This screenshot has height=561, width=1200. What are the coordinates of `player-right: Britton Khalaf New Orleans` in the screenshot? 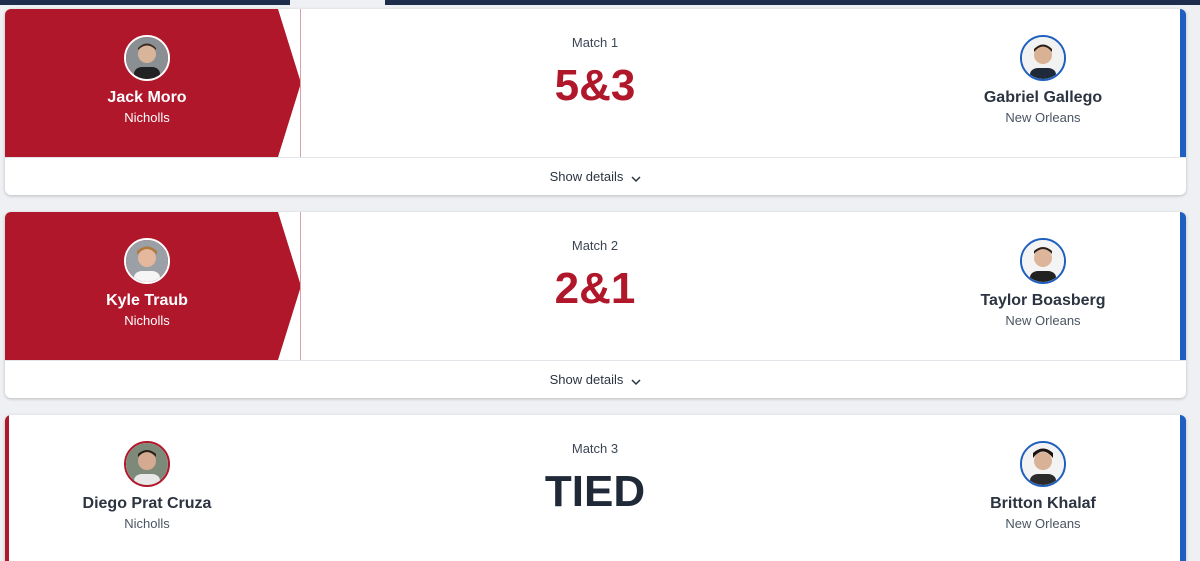 It's located at (1043, 486).